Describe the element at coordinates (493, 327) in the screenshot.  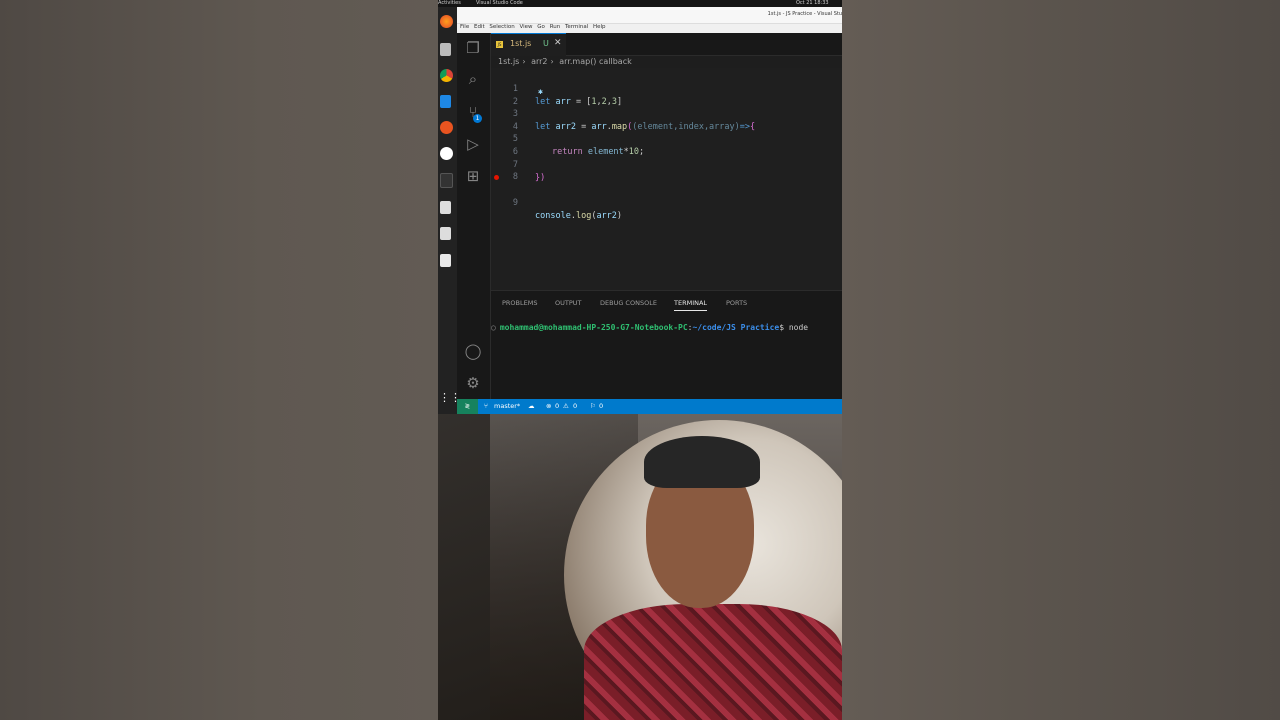
I see `circle-icon: ○` at that location.